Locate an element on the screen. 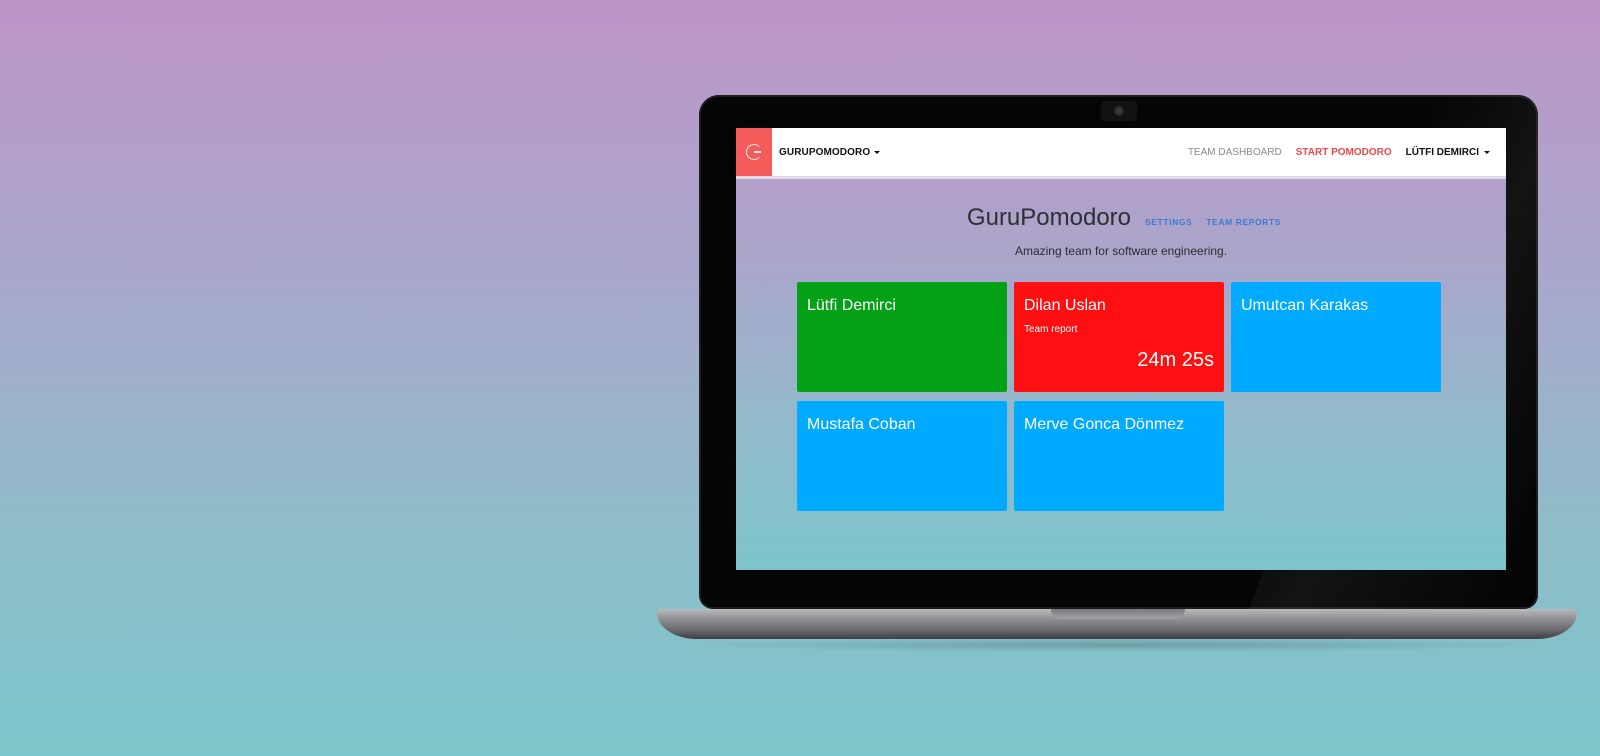  laptop-shadow is located at coordinates (1120, 645).